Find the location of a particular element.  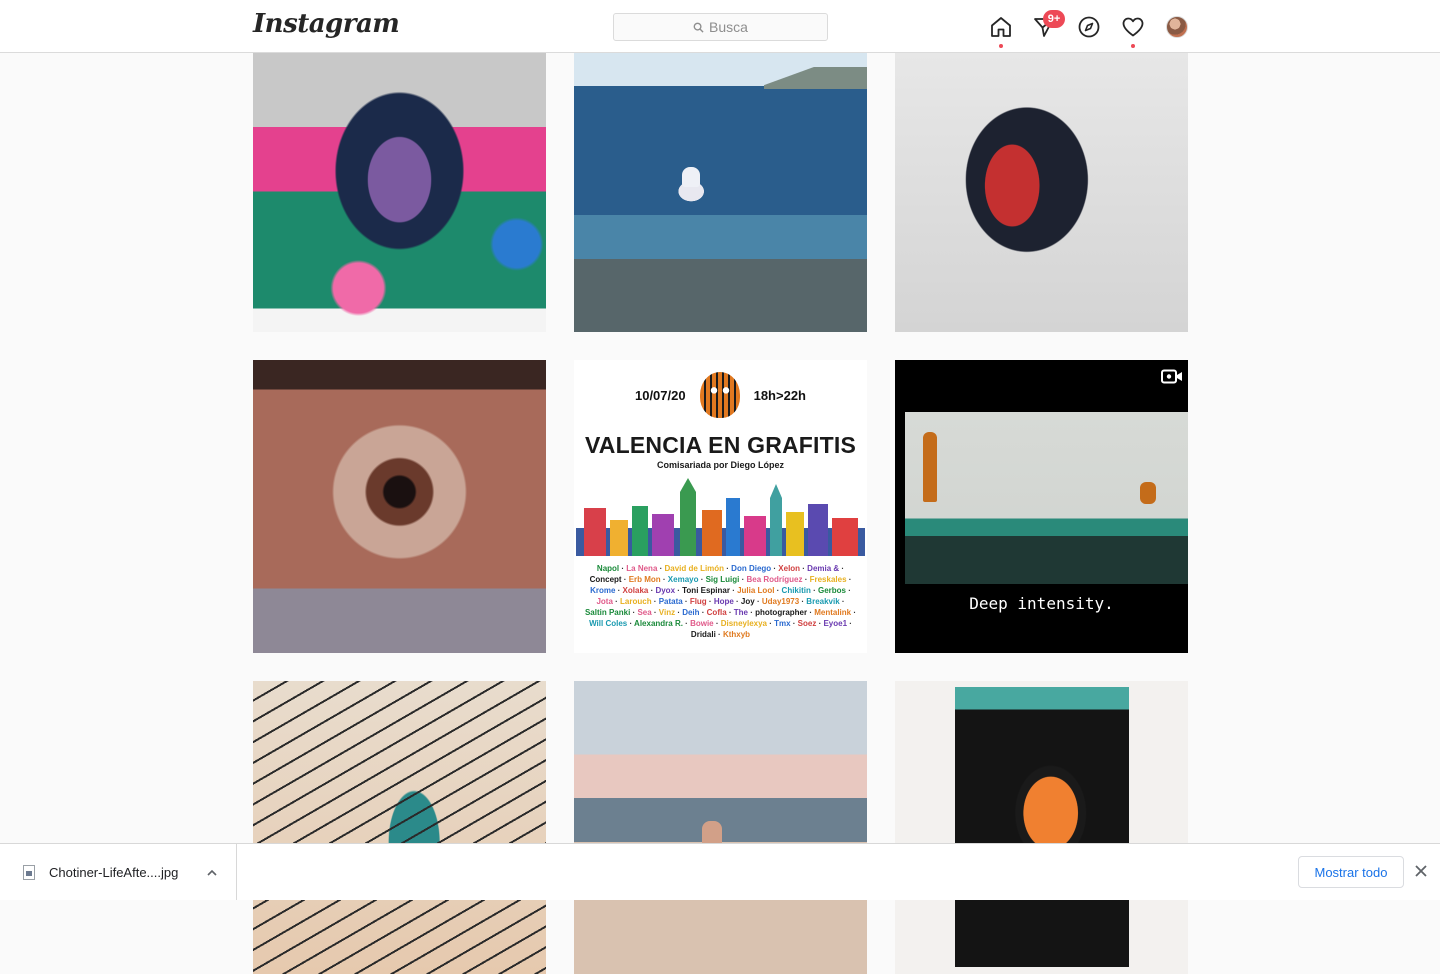

poster-artist: Bea Rodríguez is located at coordinates (774, 579).